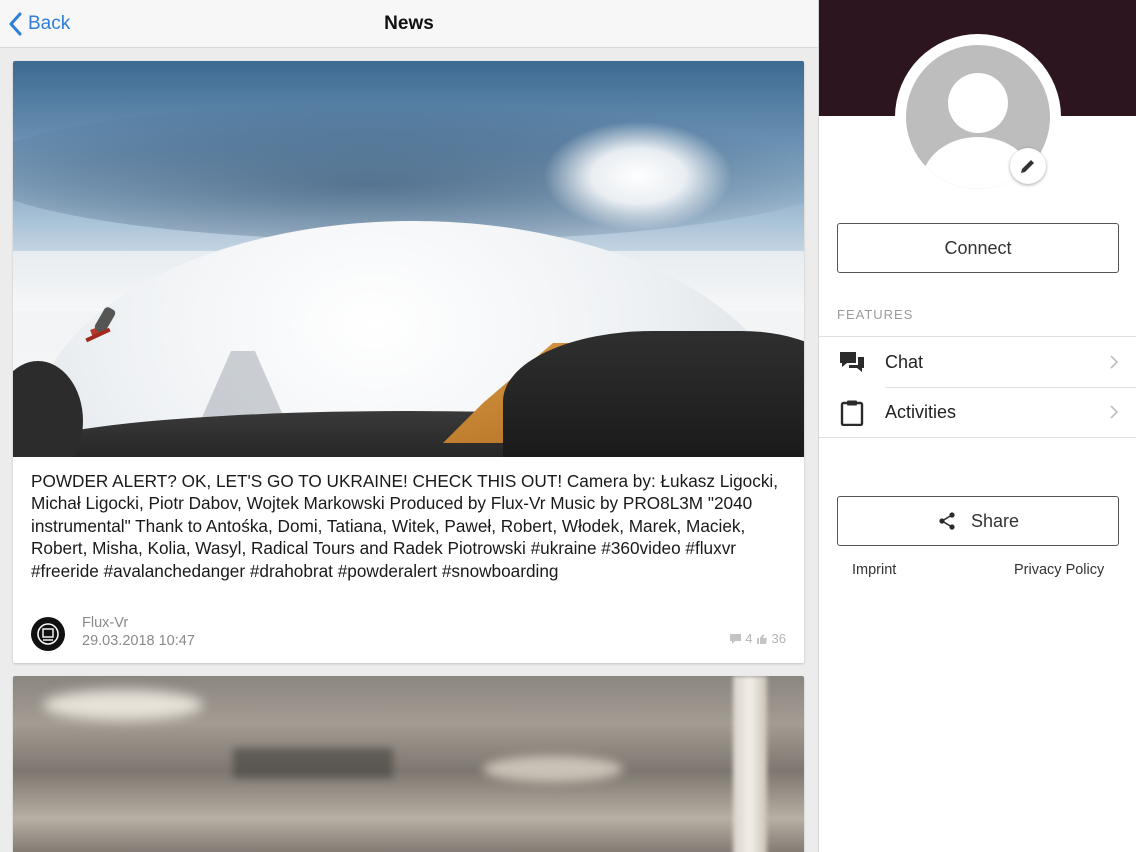 Image resolution: width=1136 pixels, height=852 pixels. What do you see at coordinates (977, 362) in the screenshot?
I see `feature-item-chat: Chat` at bounding box center [977, 362].